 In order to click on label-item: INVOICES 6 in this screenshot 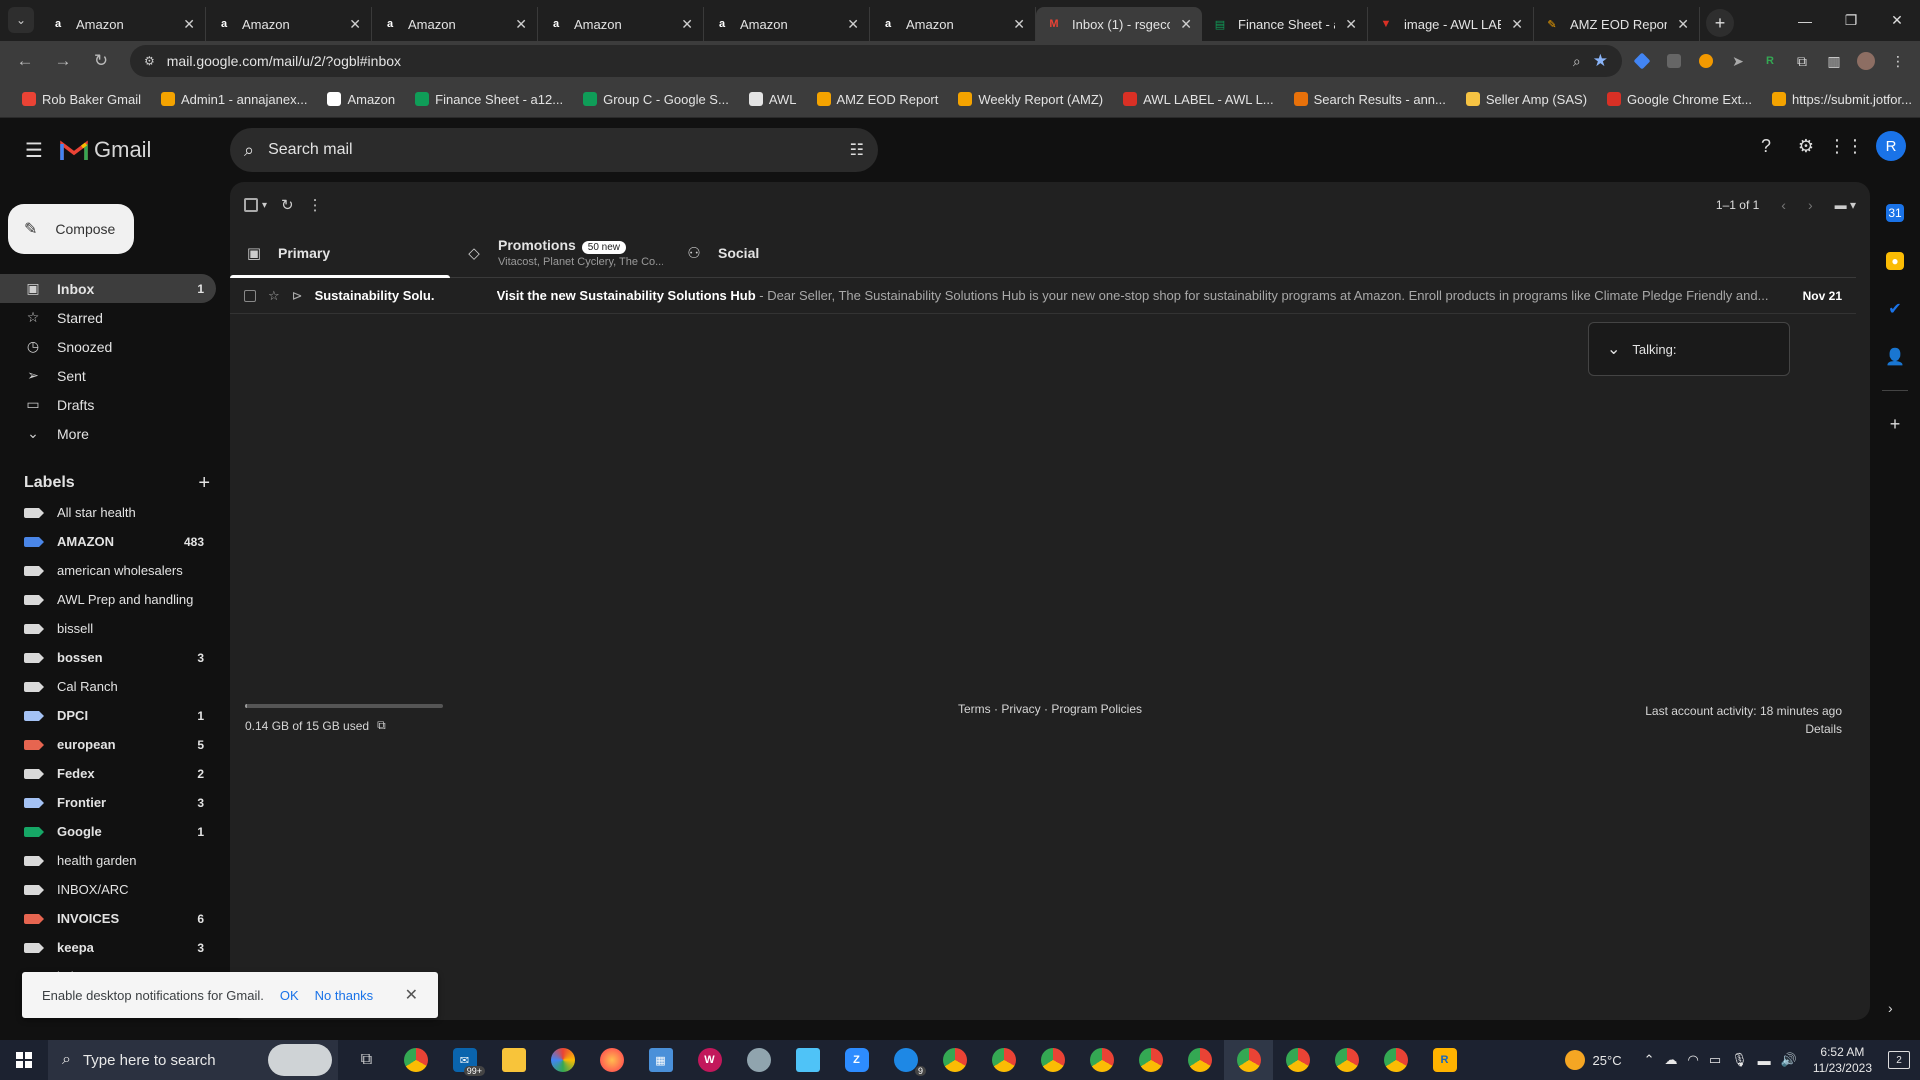, I will do `click(108, 918)`.